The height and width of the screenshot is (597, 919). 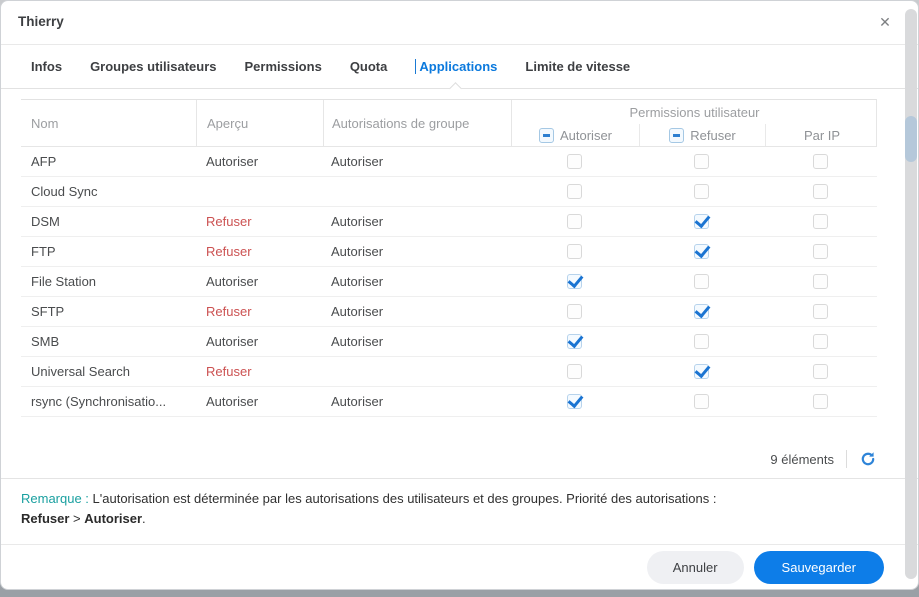 What do you see at coordinates (449, 342) in the screenshot?
I see `table-row: SMB Autoriser Autoriser` at bounding box center [449, 342].